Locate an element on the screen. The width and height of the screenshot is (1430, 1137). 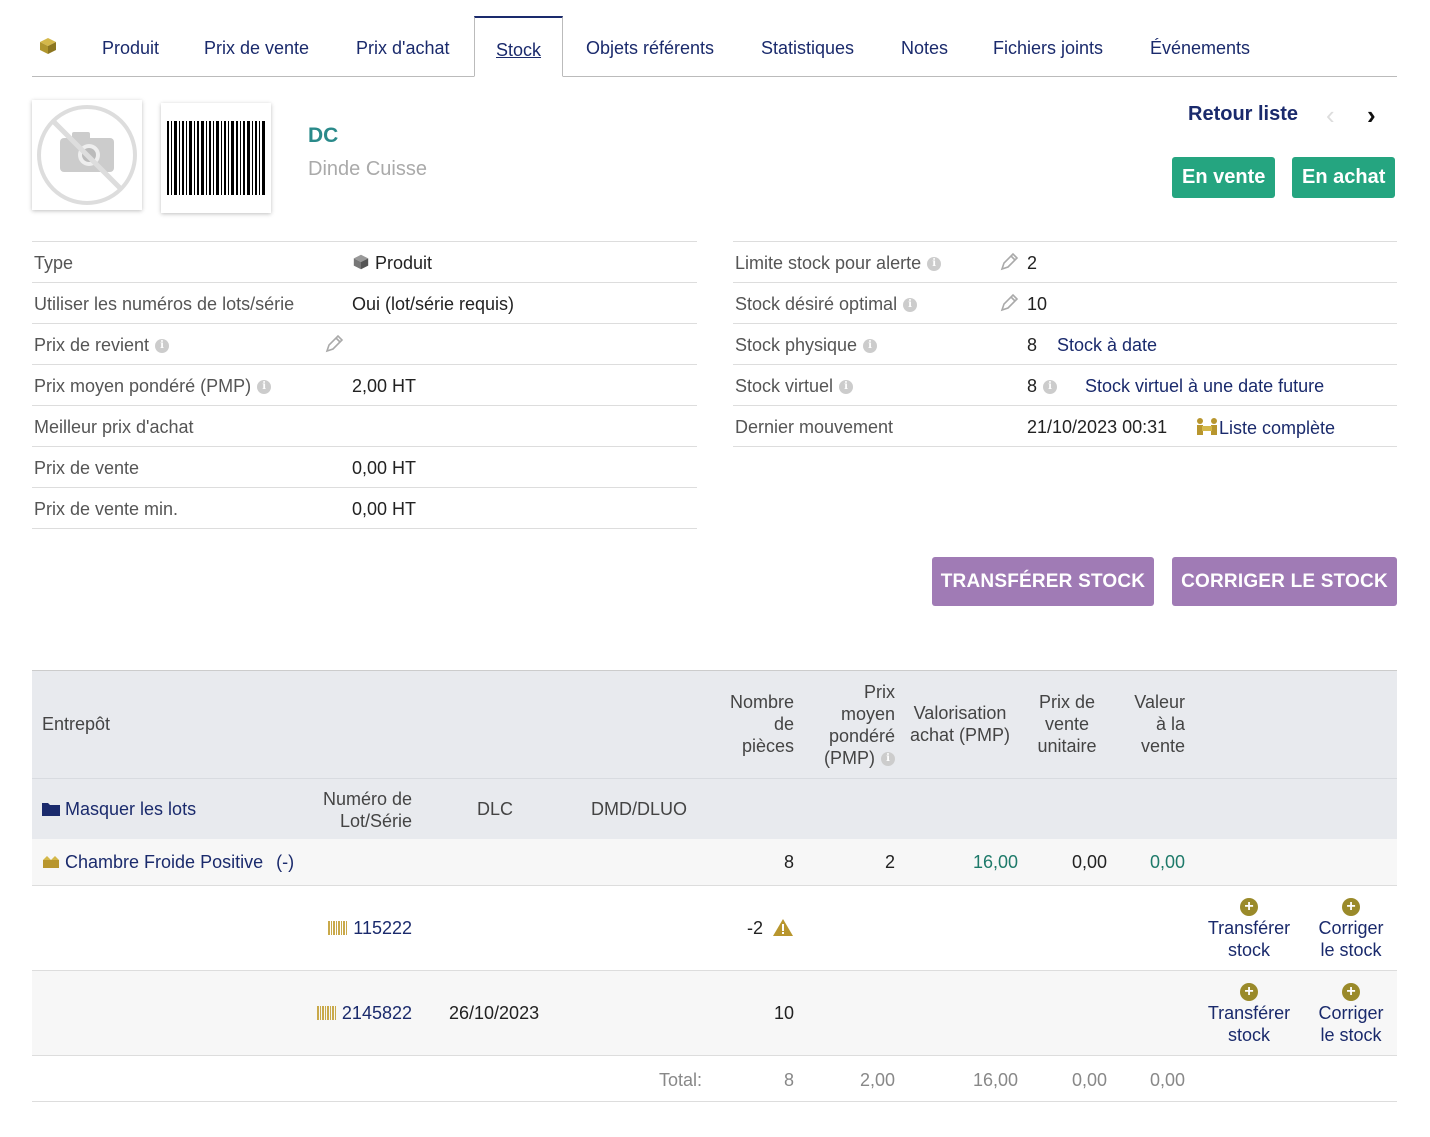
header-line: à la is located at coordinates (1170, 724).